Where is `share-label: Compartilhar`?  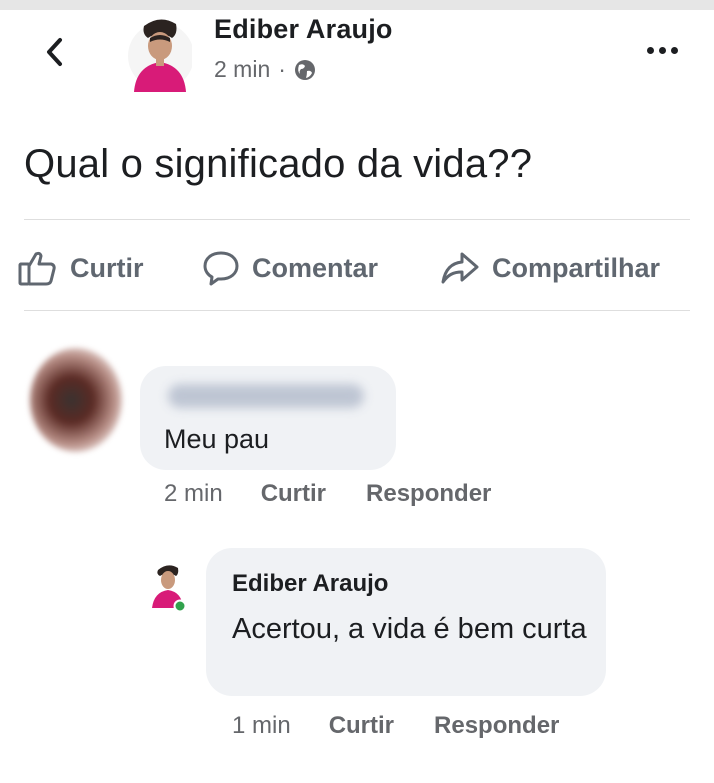
share-label: Compartilhar is located at coordinates (576, 267).